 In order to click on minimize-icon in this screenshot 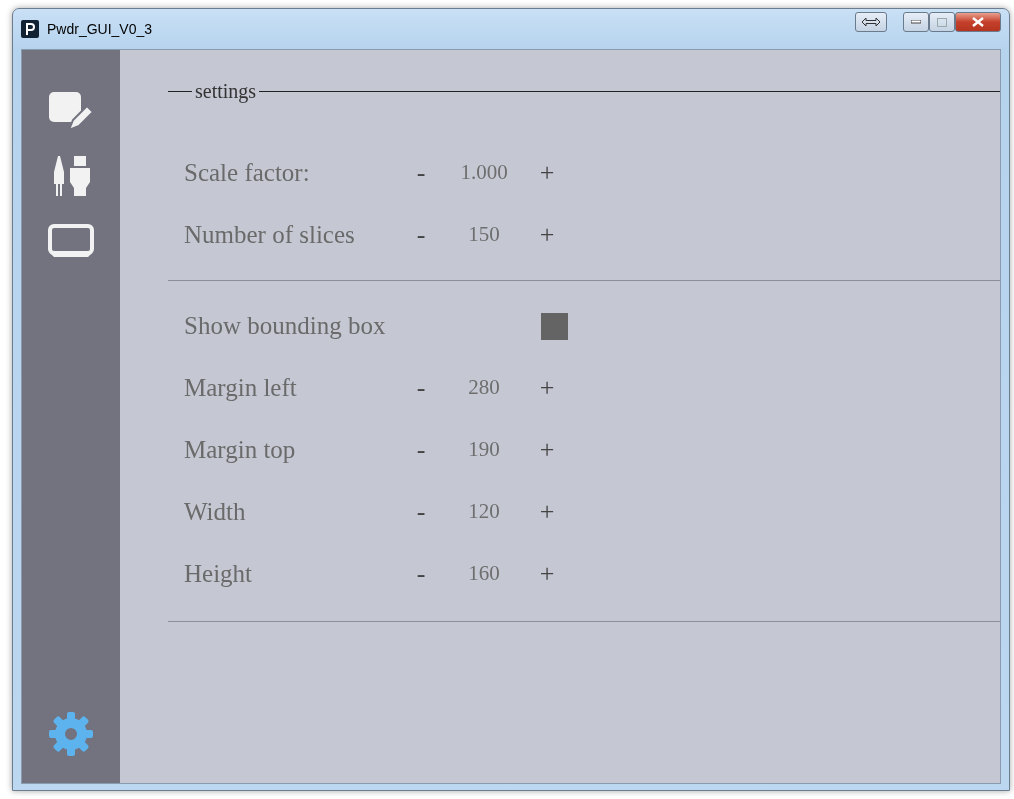, I will do `click(916, 22)`.